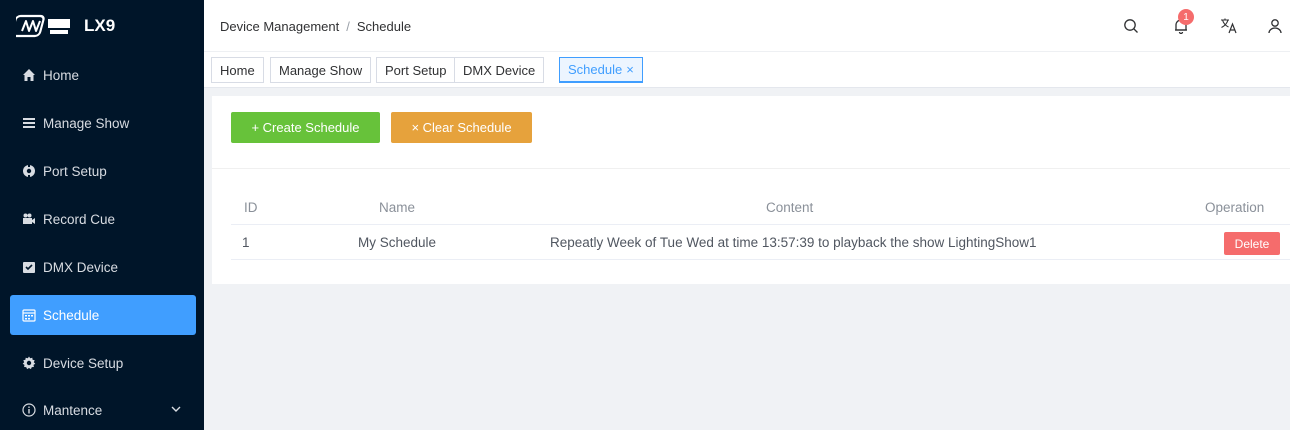 The height and width of the screenshot is (430, 1290). I want to click on column-header-name: Name, so click(397, 207).